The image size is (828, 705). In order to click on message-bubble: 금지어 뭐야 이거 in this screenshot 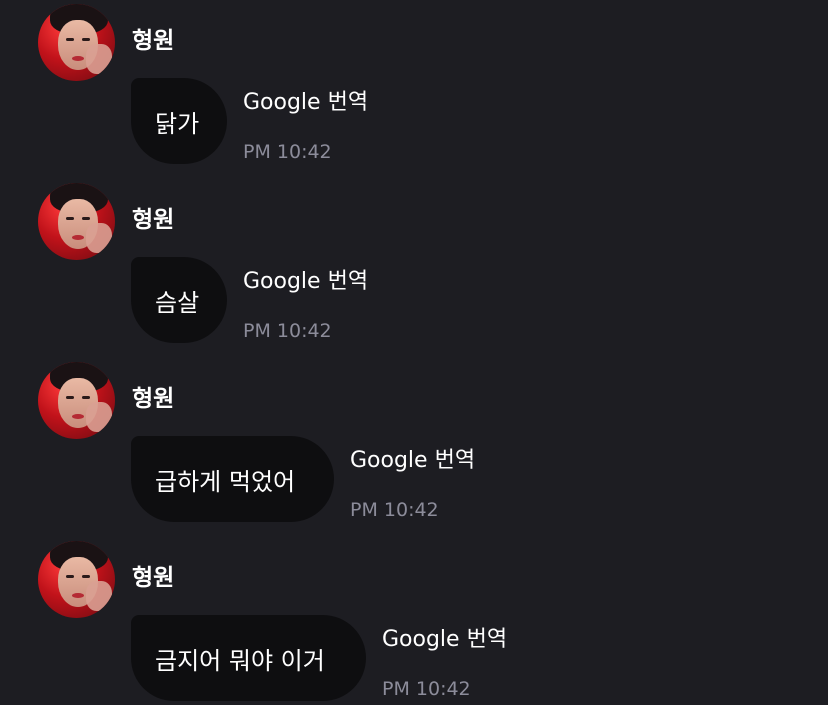, I will do `click(248, 658)`.